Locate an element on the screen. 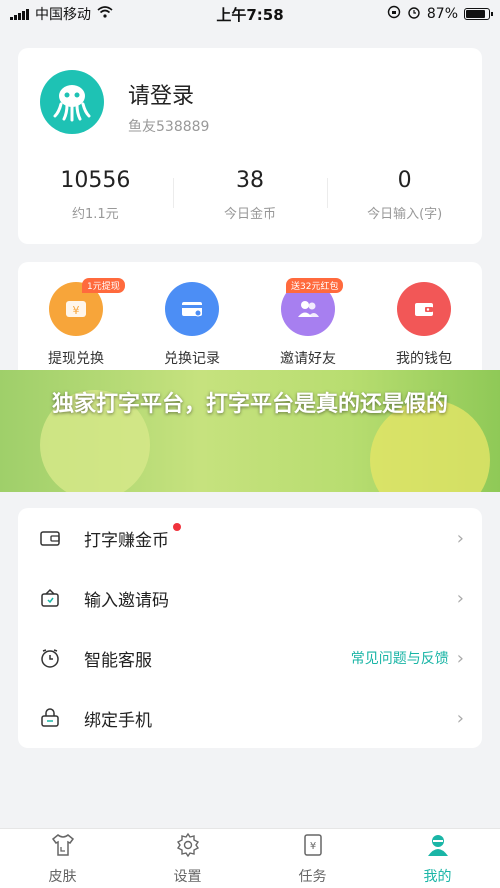  tab-skin: 皮肤 is located at coordinates (62, 858).